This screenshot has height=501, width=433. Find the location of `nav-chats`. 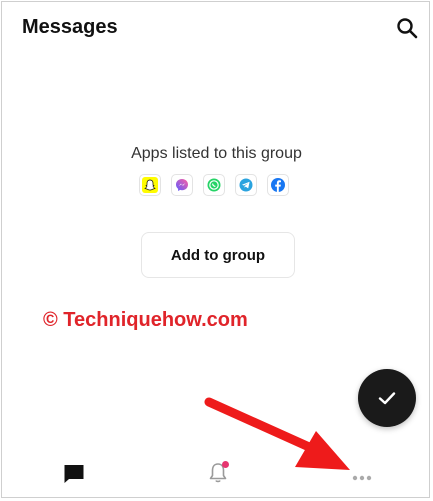

nav-chats is located at coordinates (74, 476).